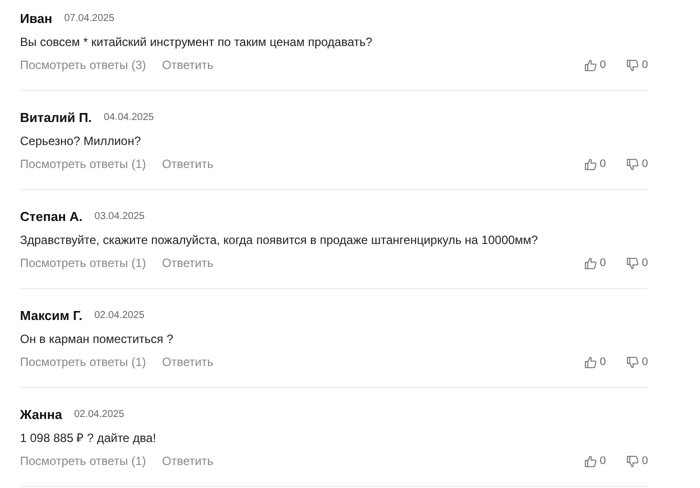 The height and width of the screenshot is (488, 700). Describe the element at coordinates (129, 117) in the screenshot. I see `comment-date: 04.04.2025` at that location.